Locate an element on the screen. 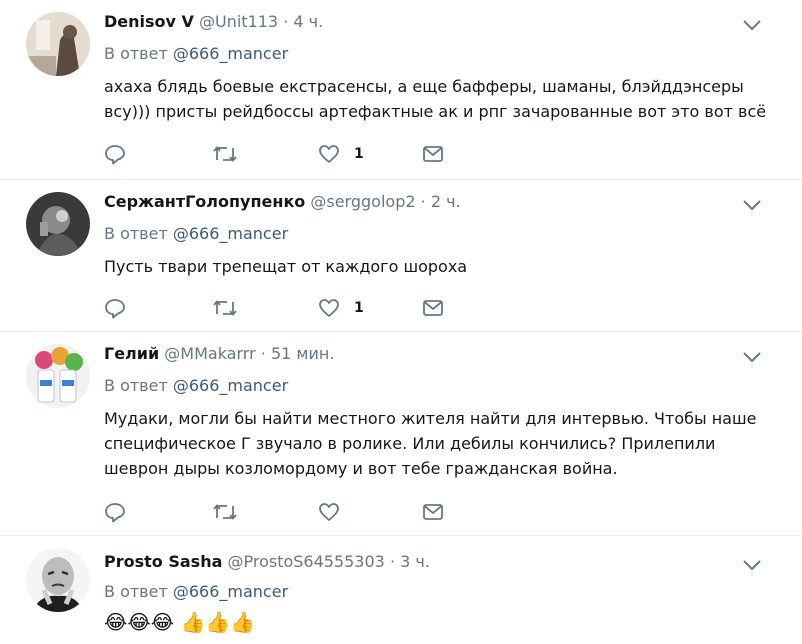 The width and height of the screenshot is (802, 644). tweet-header: Denisov V @Unit113 · 4 ч. is located at coordinates (213, 22).